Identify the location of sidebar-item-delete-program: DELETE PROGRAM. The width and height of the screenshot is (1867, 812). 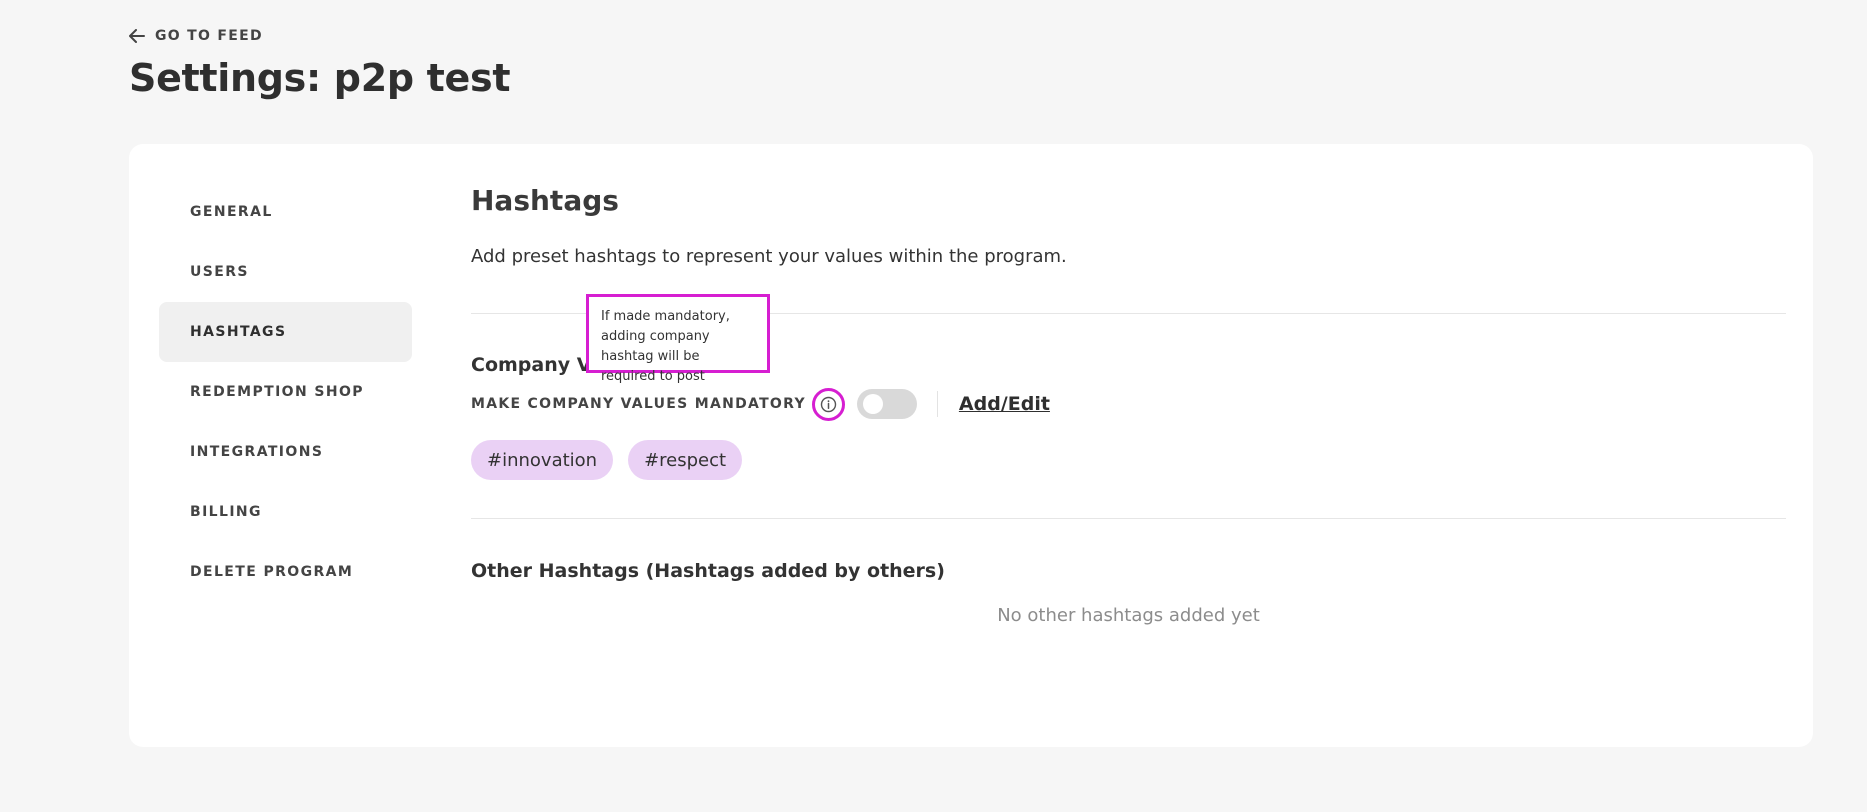
(285, 572).